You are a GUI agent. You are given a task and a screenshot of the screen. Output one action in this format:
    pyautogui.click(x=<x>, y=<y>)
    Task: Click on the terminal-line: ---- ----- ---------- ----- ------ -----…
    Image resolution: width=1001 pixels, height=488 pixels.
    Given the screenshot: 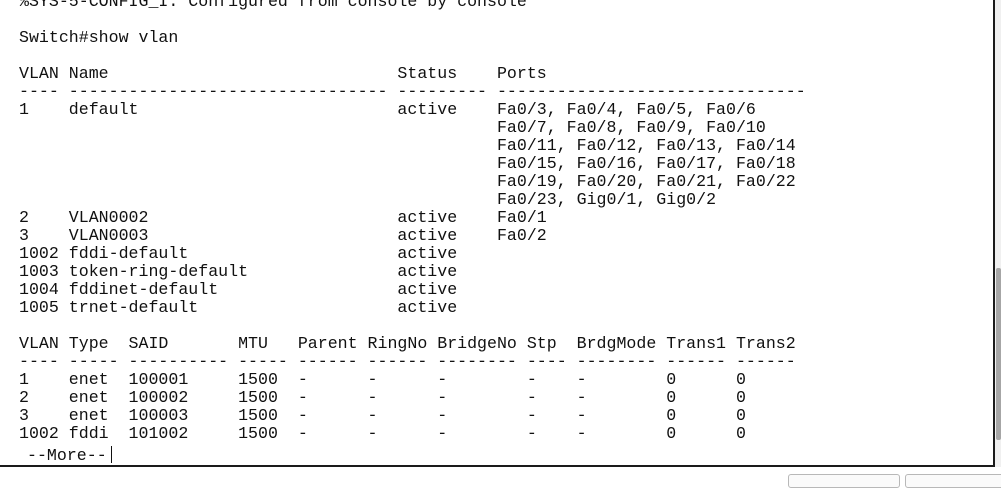 What is the action you would take?
    pyautogui.click(x=407, y=361)
    